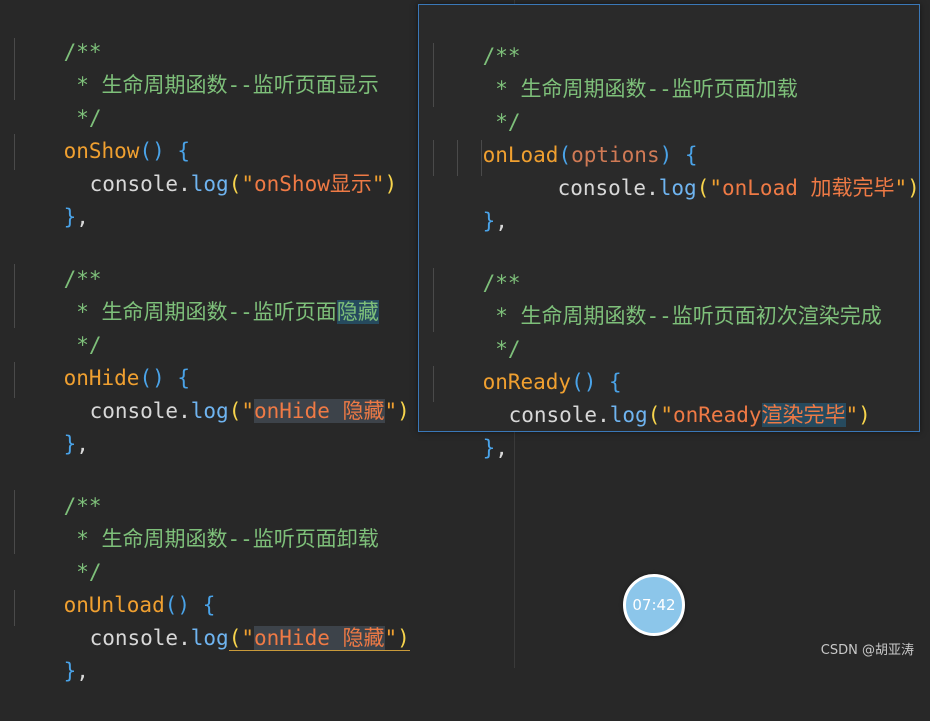 This screenshot has height=721, width=930. I want to click on code-line: * 生命周期函数--监听页面初次渲染完成, so click(657, 297).